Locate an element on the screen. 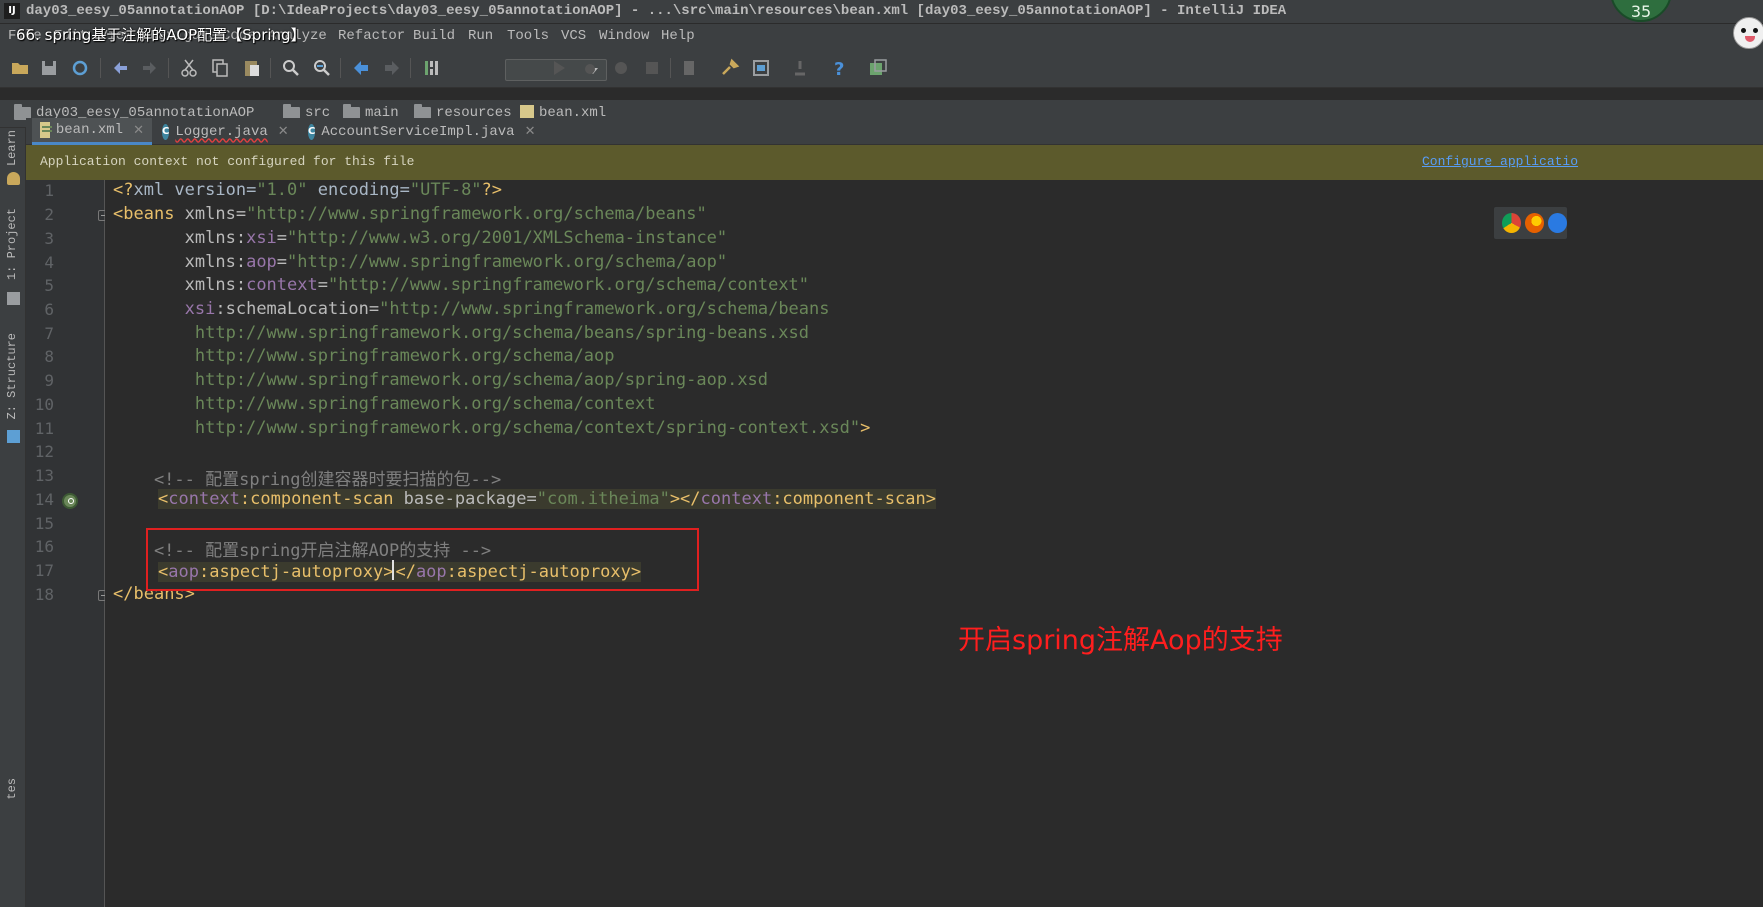  configure-application-context-link: Configure applicatio is located at coordinates (1500, 161).